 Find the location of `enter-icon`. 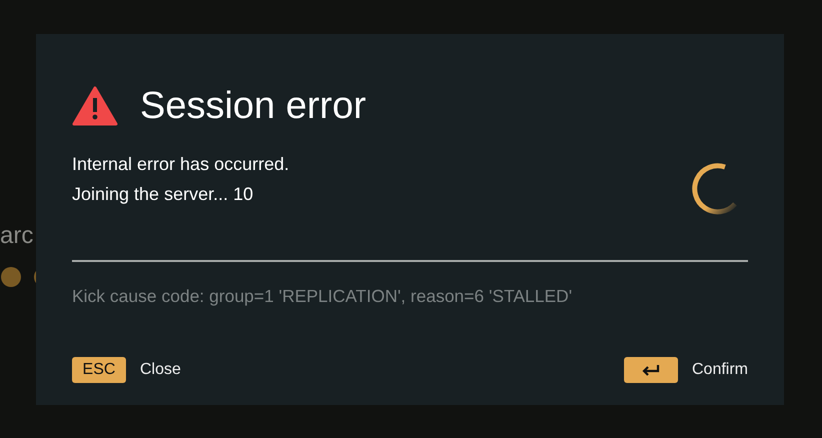

enter-icon is located at coordinates (650, 370).